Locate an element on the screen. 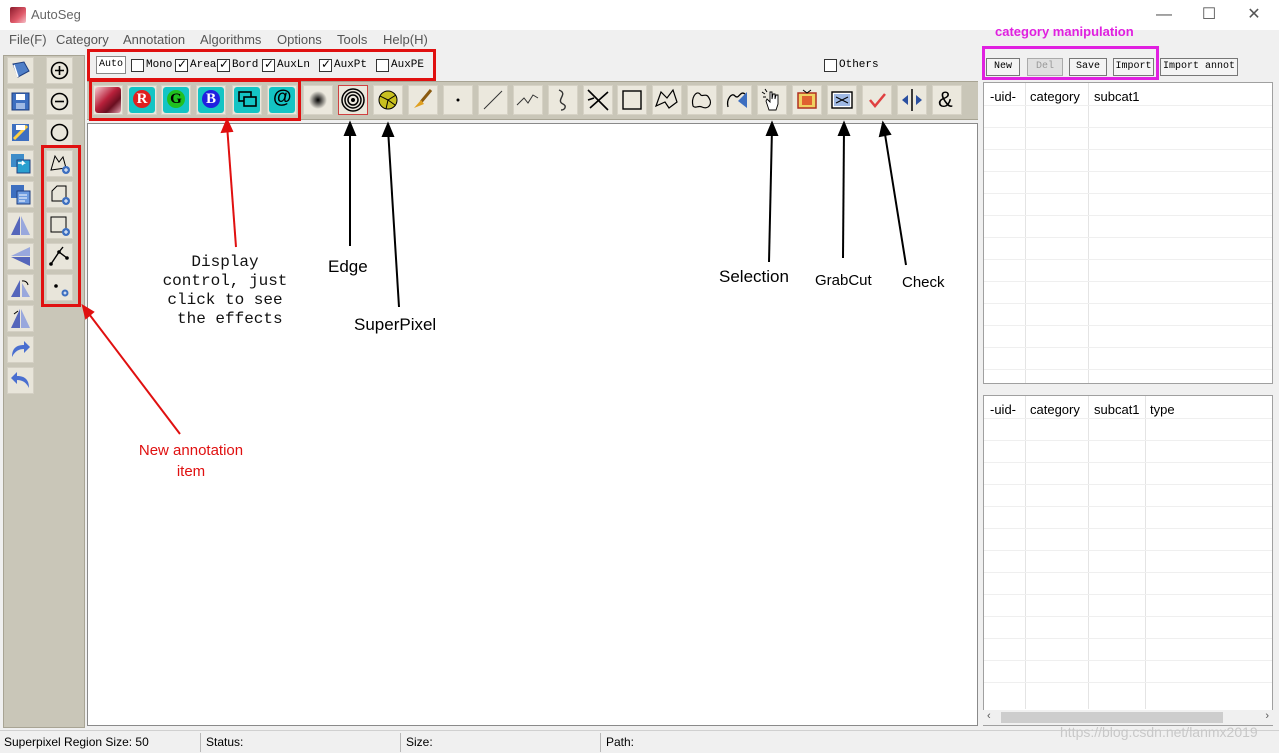 This screenshot has width=1279, height=753. zoom-fit-icon is located at coordinates (59, 132).